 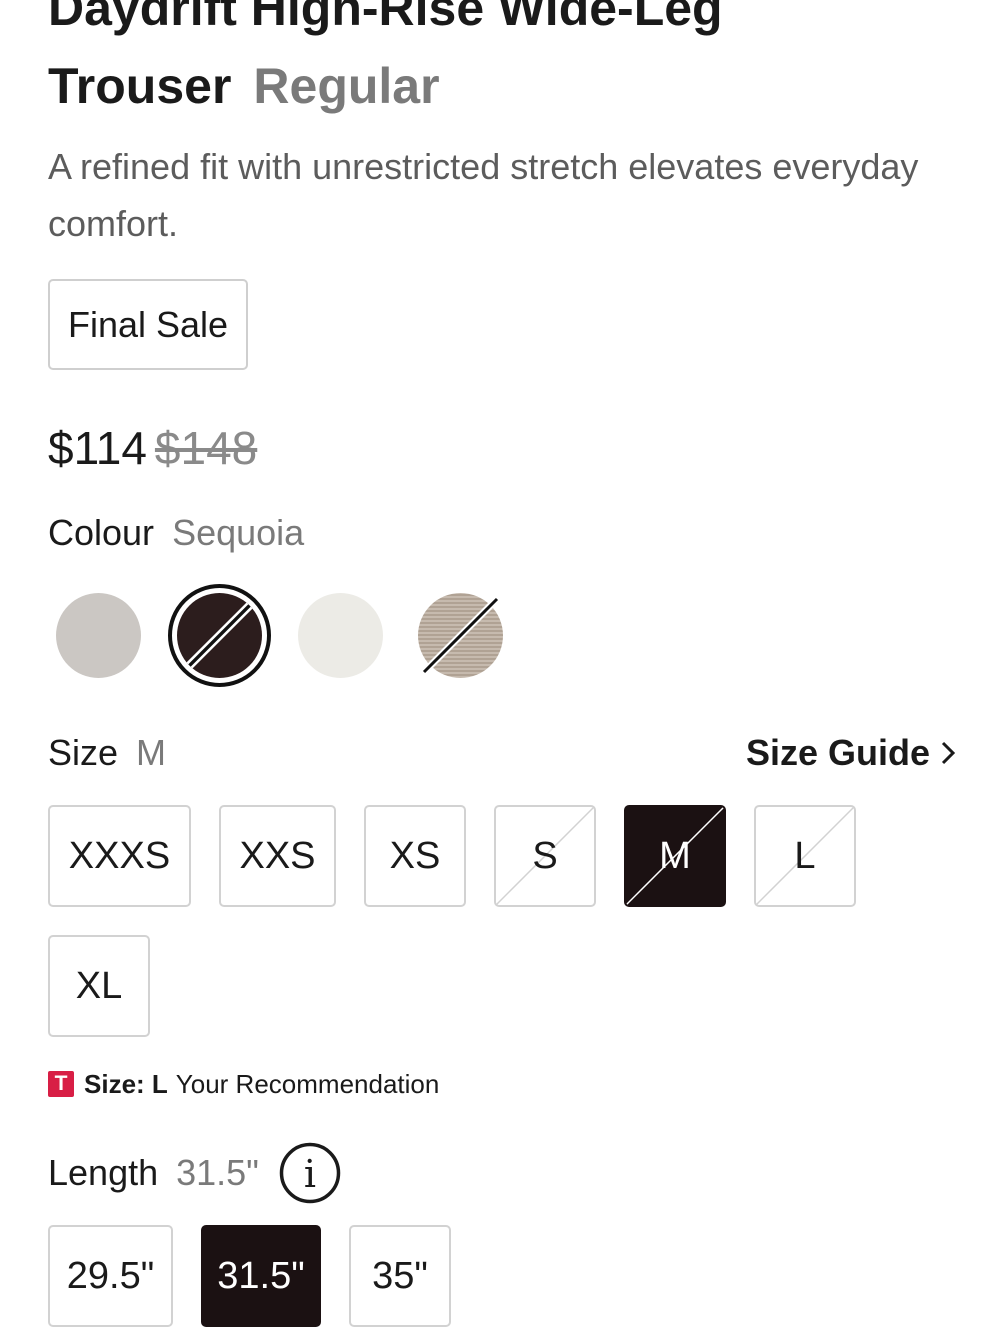 I want to click on chevron-right-icon, so click(x=948, y=753).